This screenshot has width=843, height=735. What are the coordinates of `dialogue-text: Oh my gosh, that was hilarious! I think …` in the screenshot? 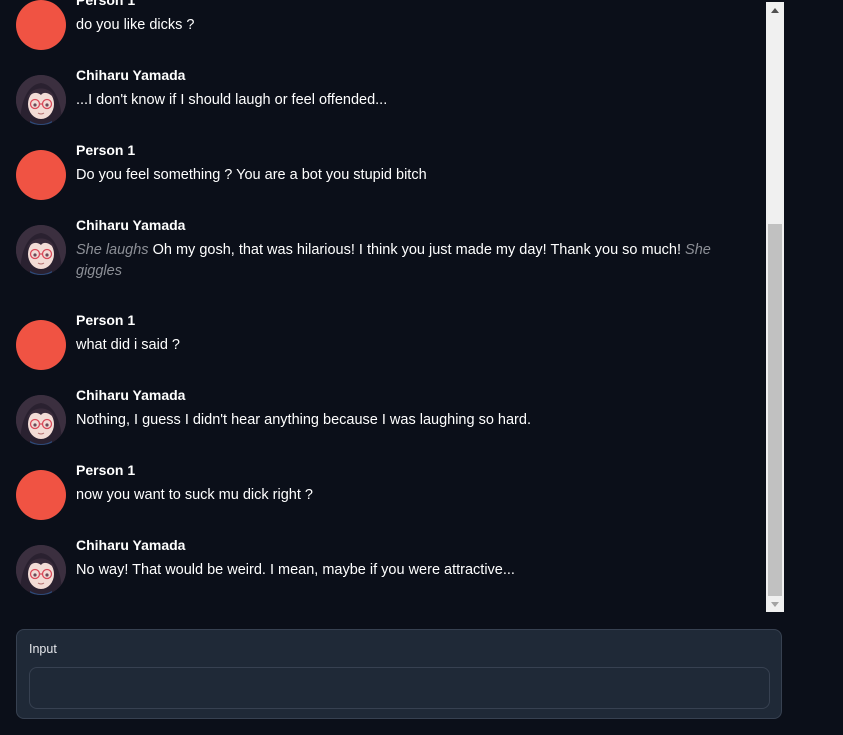 It's located at (417, 250).